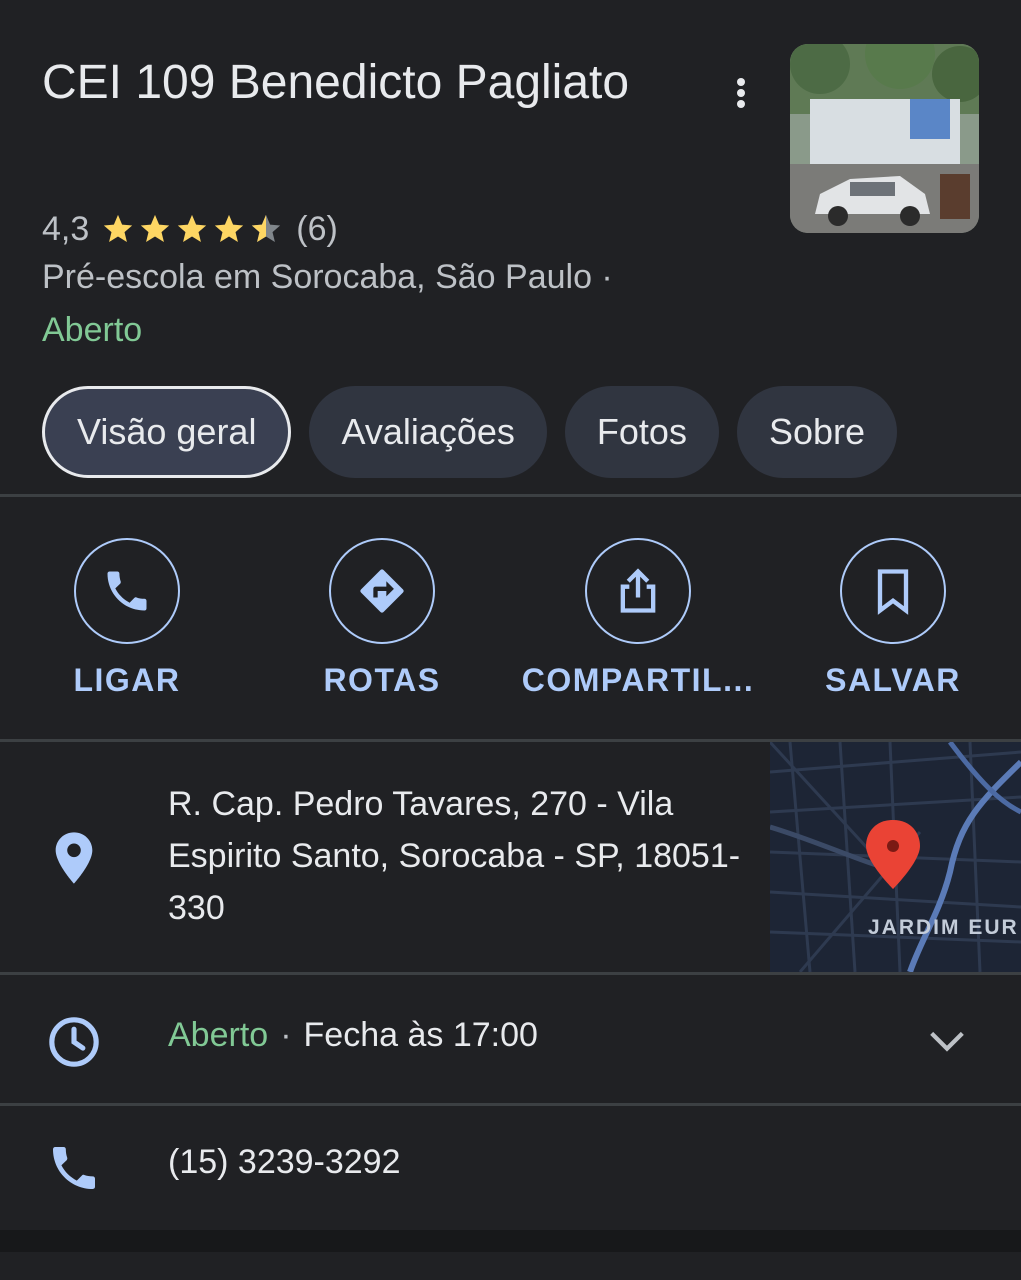 This screenshot has height=1280, width=1021. What do you see at coordinates (218, 1035) in the screenshot?
I see `hours-status: Aberto` at bounding box center [218, 1035].